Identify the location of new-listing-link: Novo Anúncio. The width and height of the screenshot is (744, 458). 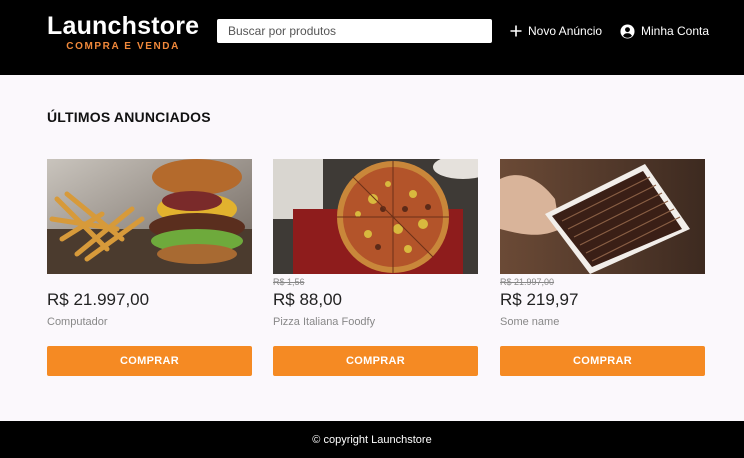
(556, 31).